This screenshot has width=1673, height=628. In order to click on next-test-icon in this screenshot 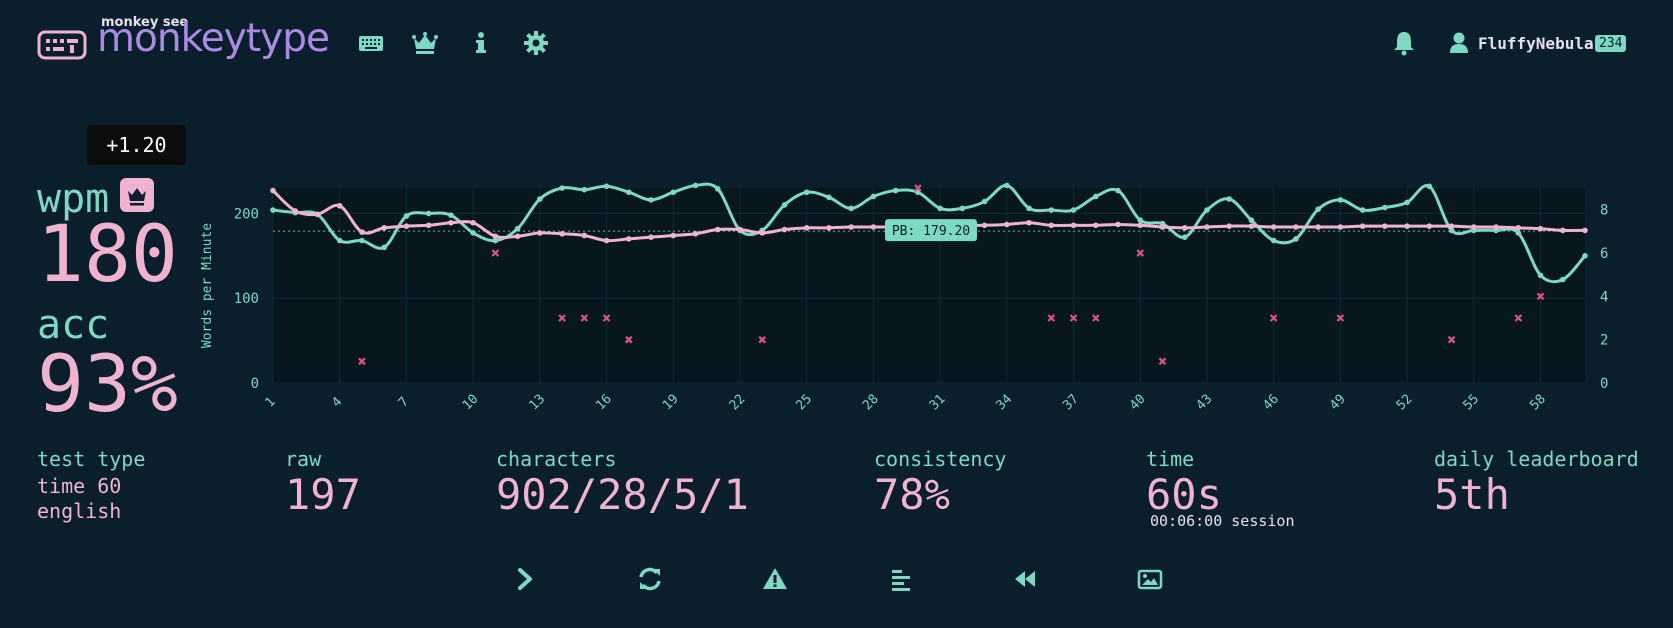, I will do `click(525, 579)`.